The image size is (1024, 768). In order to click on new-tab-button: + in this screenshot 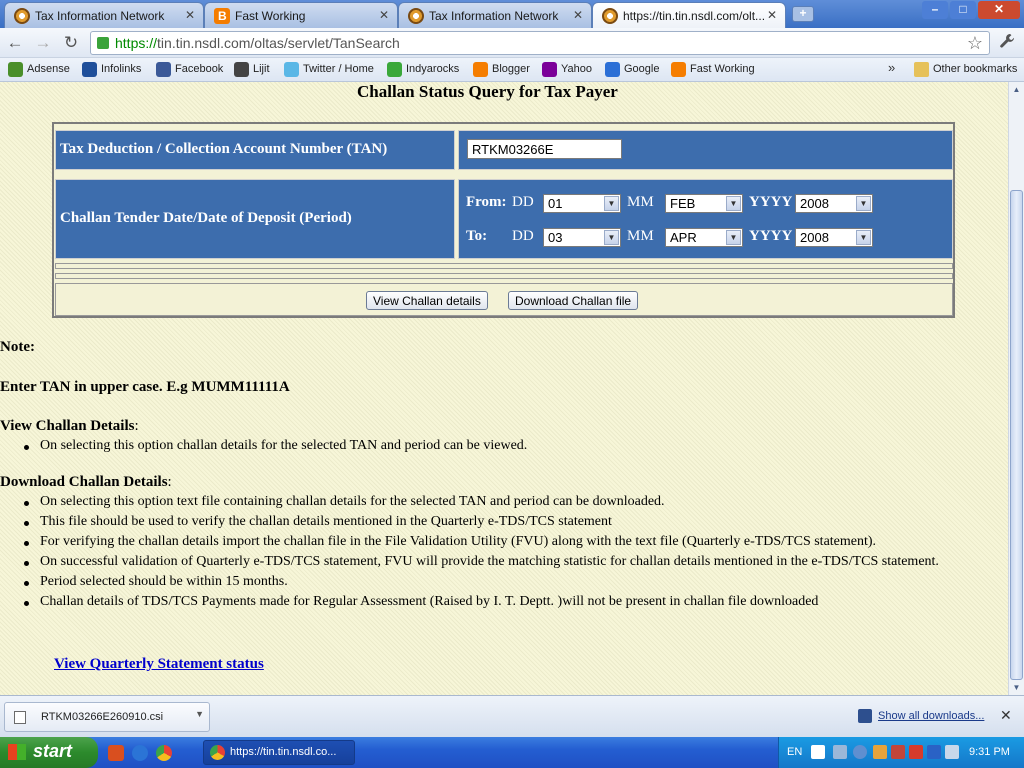, I will do `click(803, 14)`.